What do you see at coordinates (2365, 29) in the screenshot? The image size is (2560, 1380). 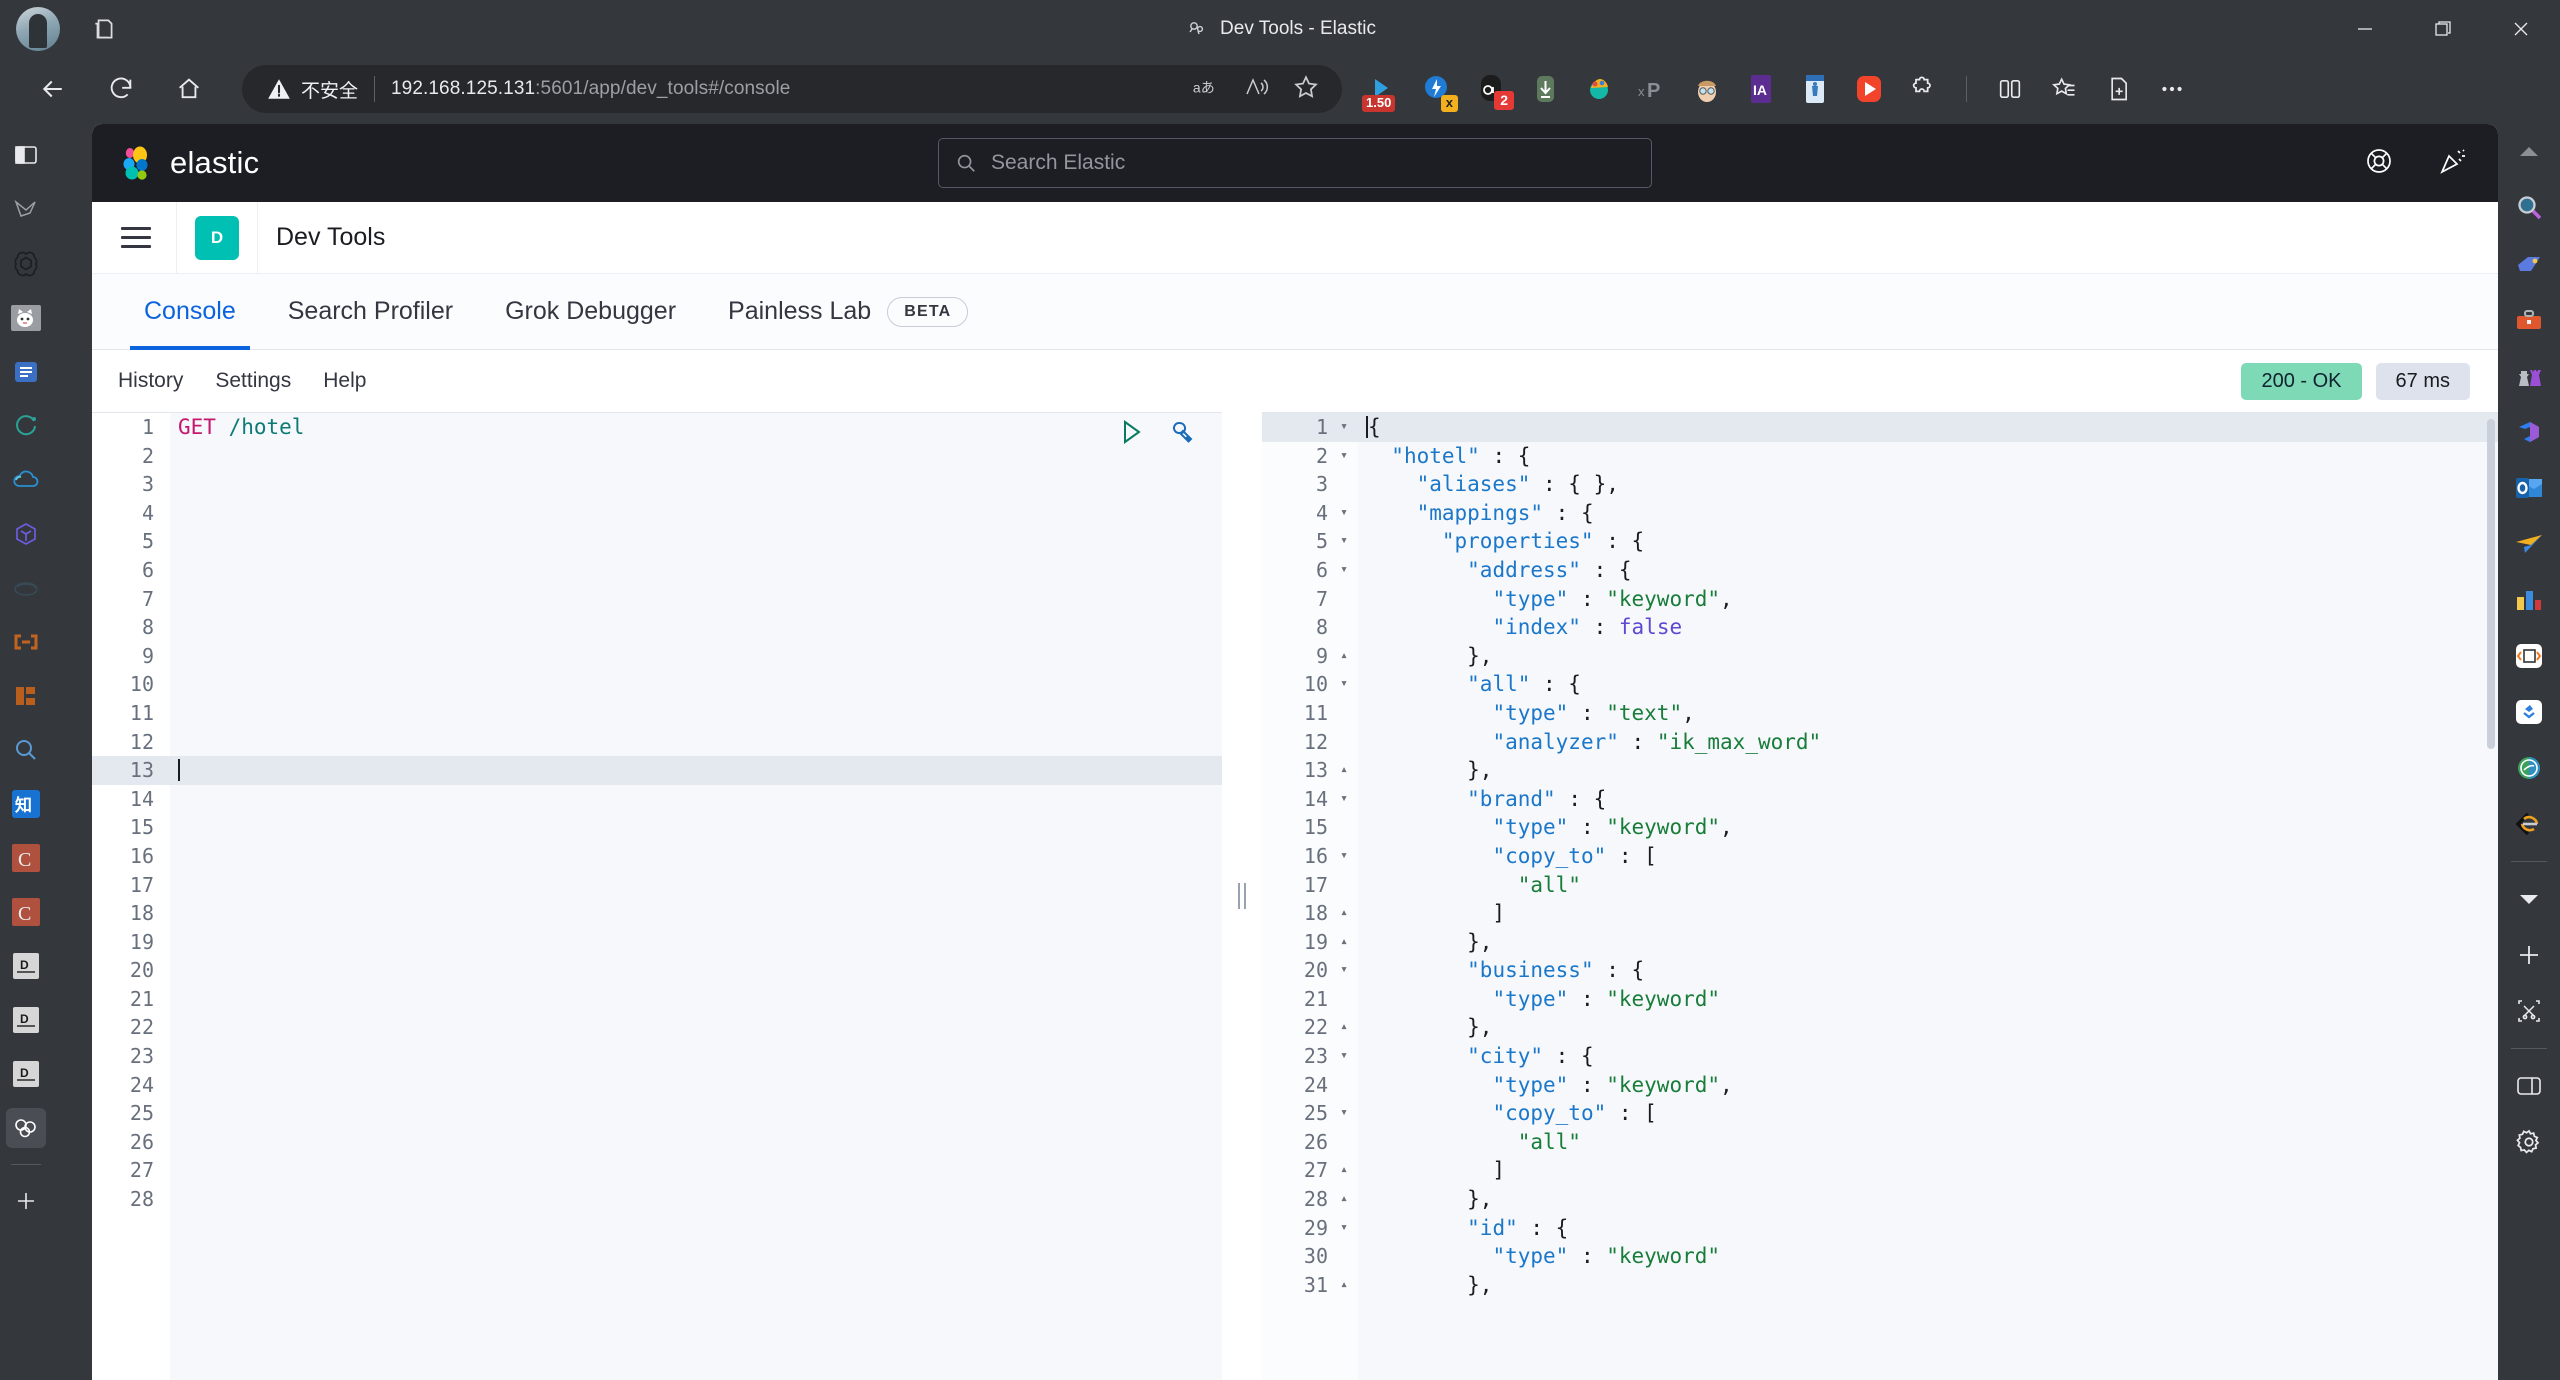 I see `minimize-icon` at bounding box center [2365, 29].